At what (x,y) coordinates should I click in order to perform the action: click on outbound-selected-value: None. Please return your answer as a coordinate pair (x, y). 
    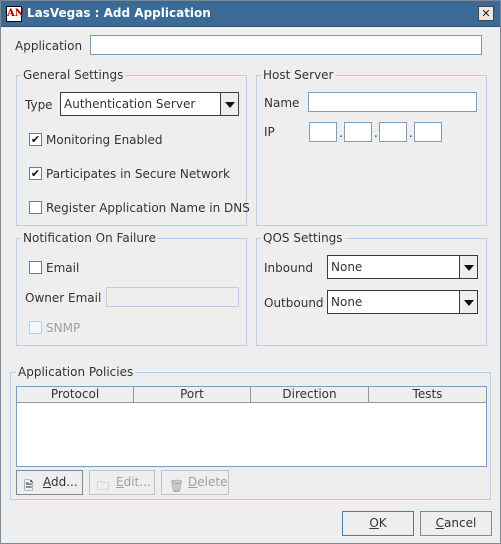
    Looking at the image, I should click on (347, 302).